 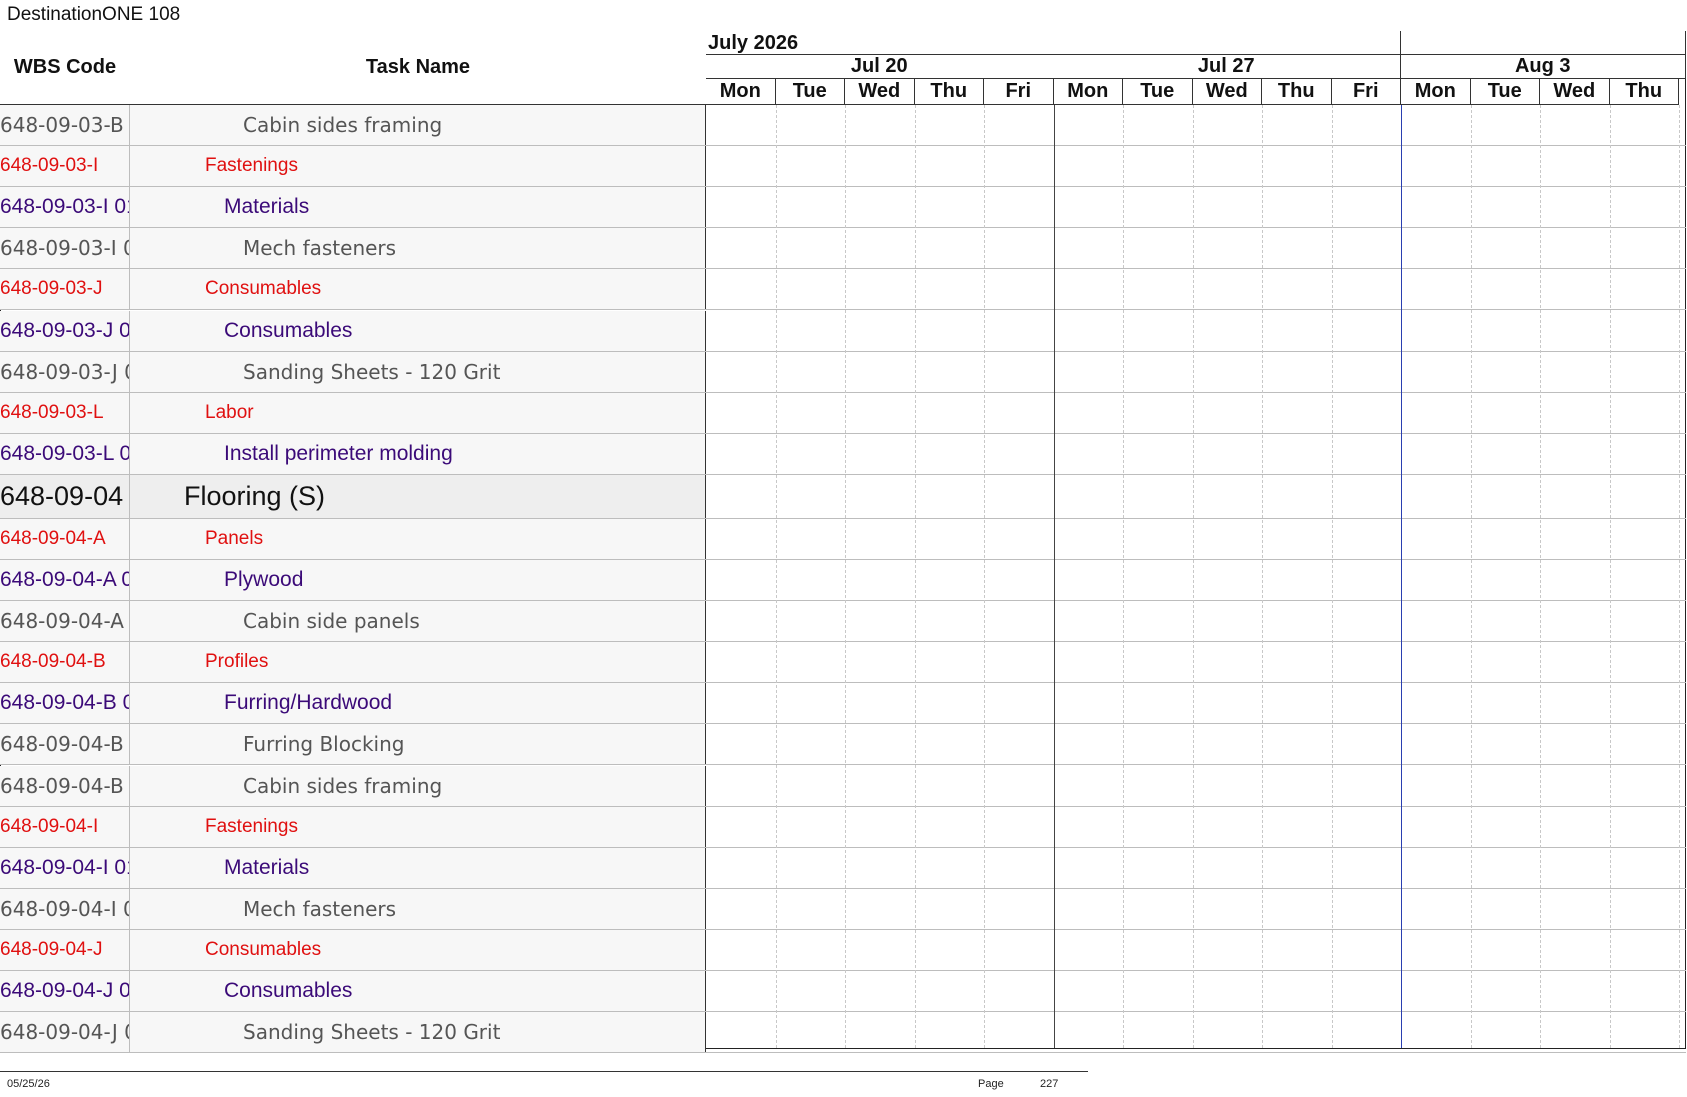 What do you see at coordinates (843, 454) in the screenshot?
I see `table-row: 648-09-03-L 01 Install perimeter molding` at bounding box center [843, 454].